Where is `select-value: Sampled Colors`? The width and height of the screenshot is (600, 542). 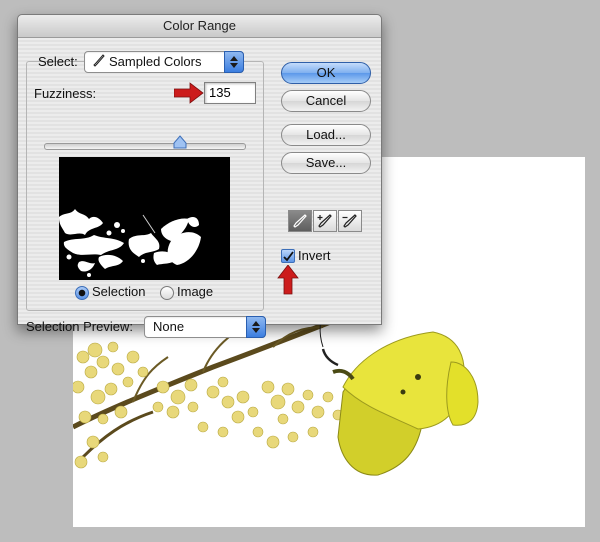 select-value: Sampled Colors is located at coordinates (155, 61).